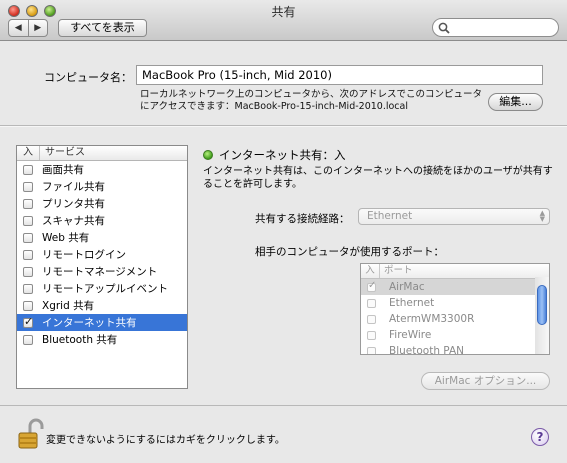 Image resolution: width=567 pixels, height=463 pixels. Describe the element at coordinates (349, 252) in the screenshot. I see `ports-label: 相手のコンピュータが使用するポート：` at that location.